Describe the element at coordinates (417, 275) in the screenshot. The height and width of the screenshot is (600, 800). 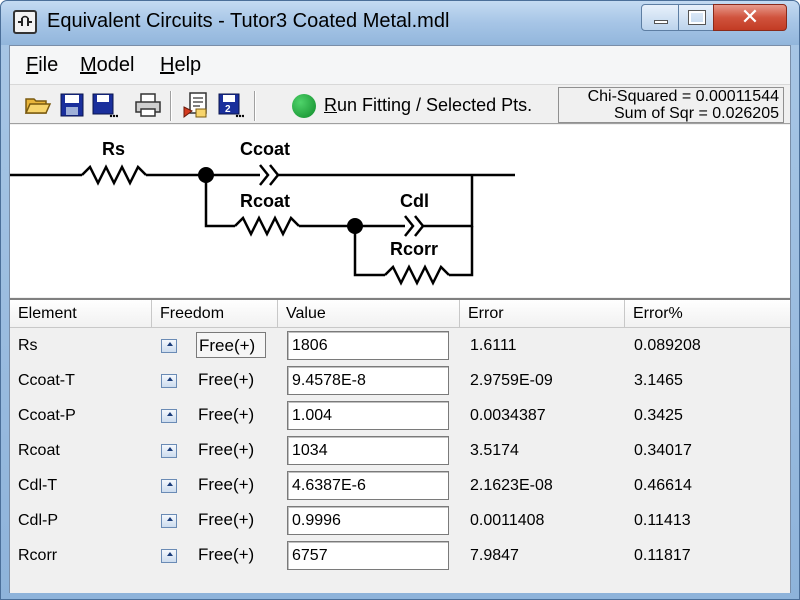
I see `resistor-rcorr` at that location.